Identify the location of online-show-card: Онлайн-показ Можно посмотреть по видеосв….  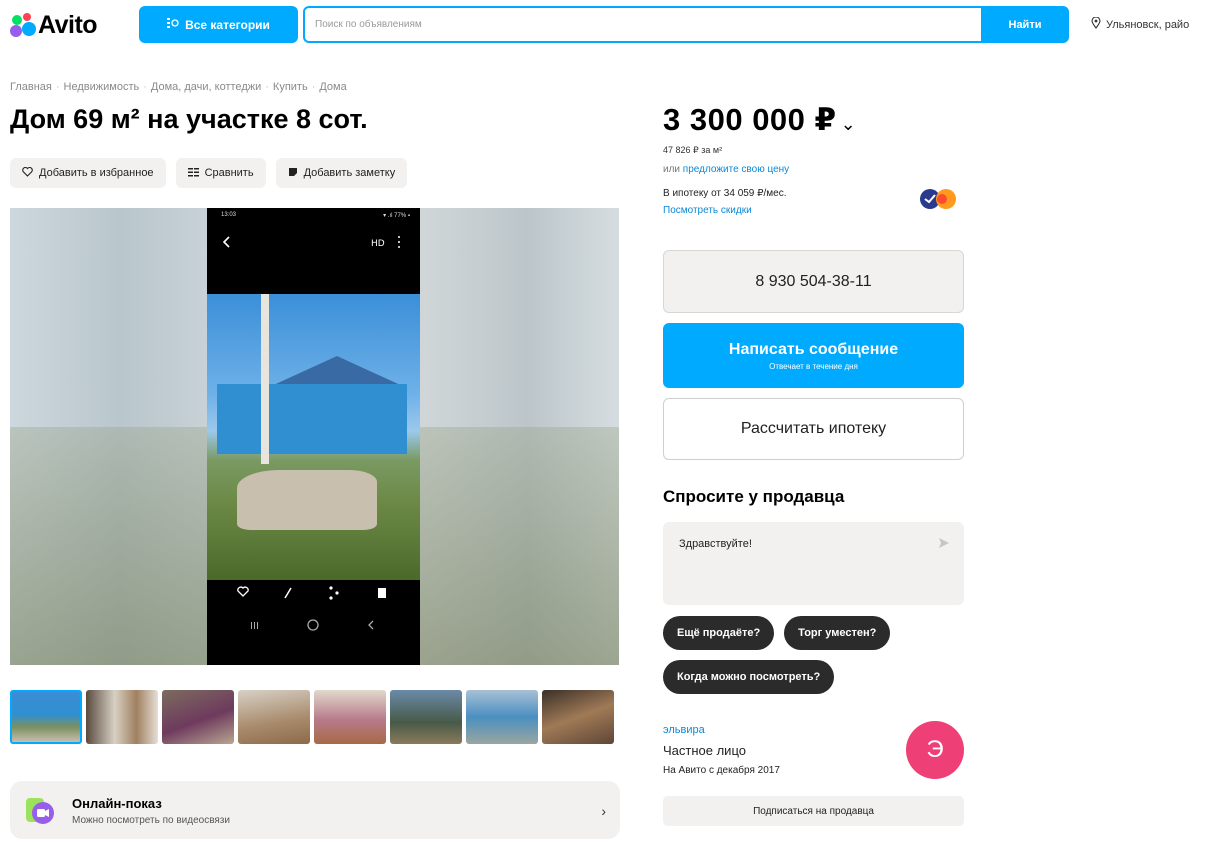
(315, 810).